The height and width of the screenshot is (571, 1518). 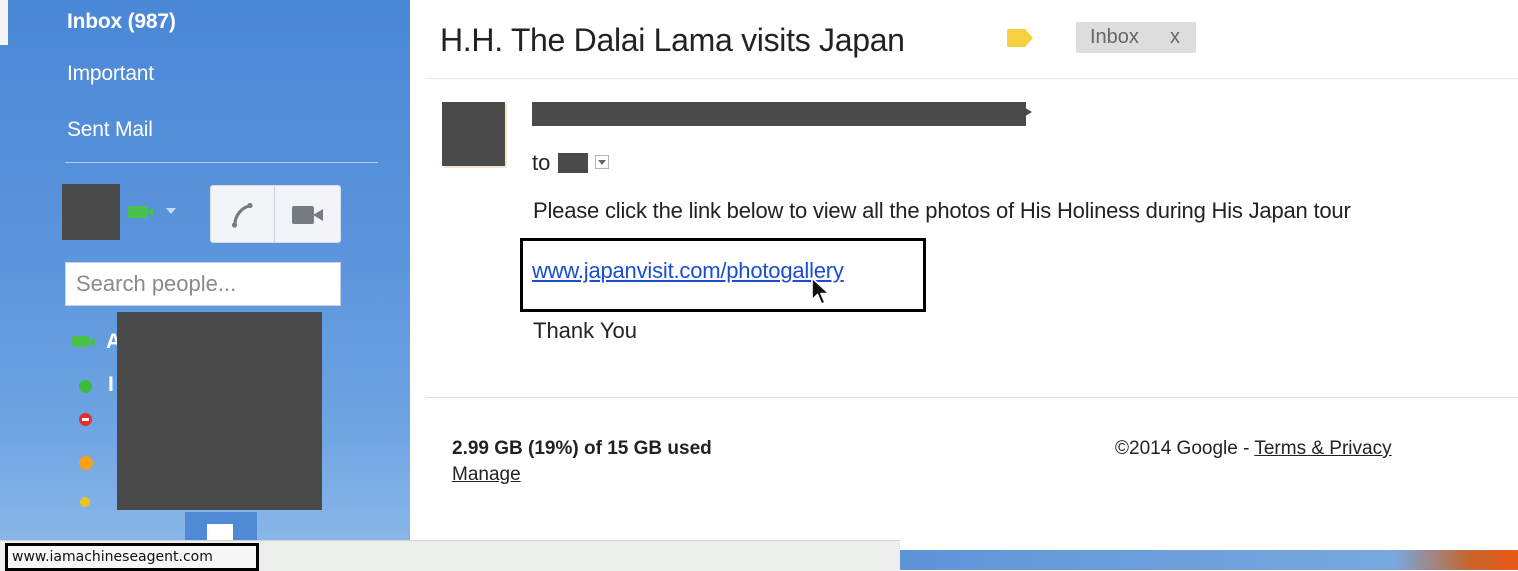 I want to click on chevron-down-icon, so click(x=171, y=211).